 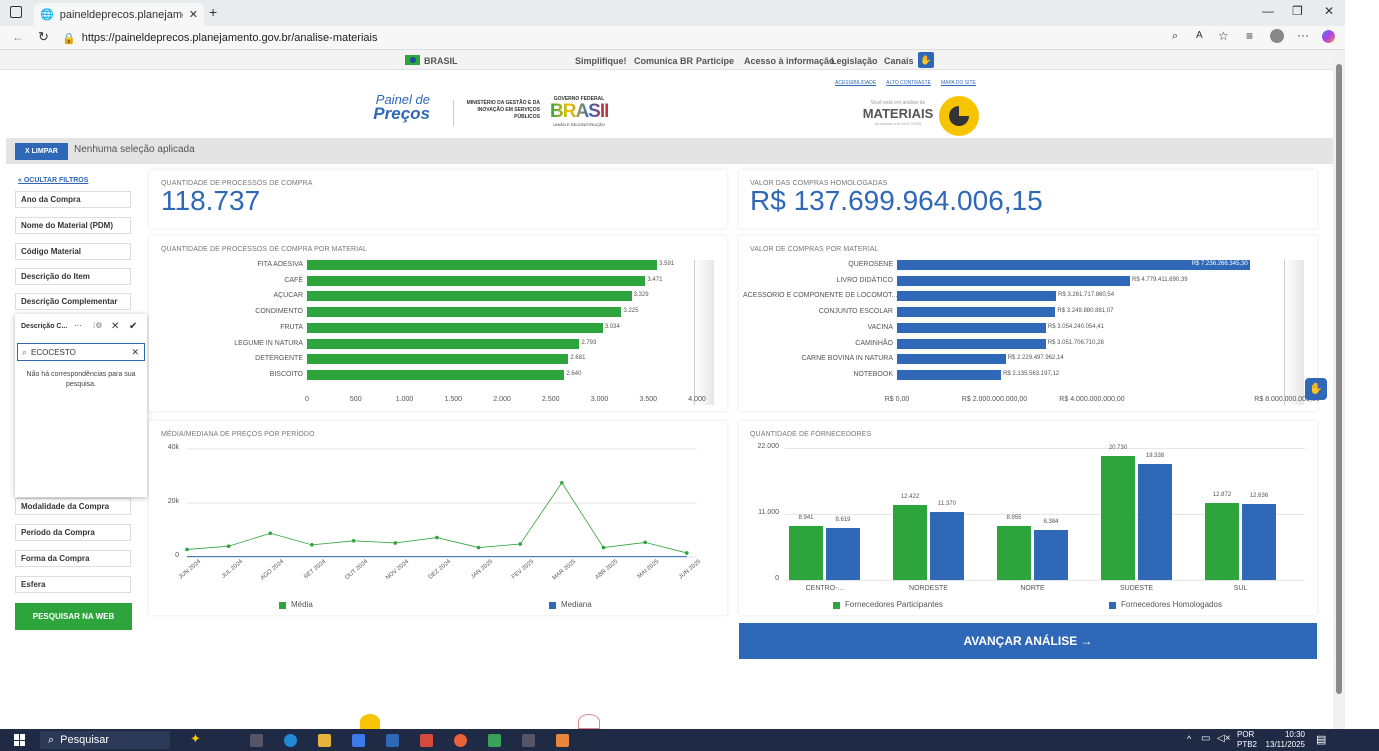 What do you see at coordinates (453, 113) in the screenshot?
I see `divider` at bounding box center [453, 113].